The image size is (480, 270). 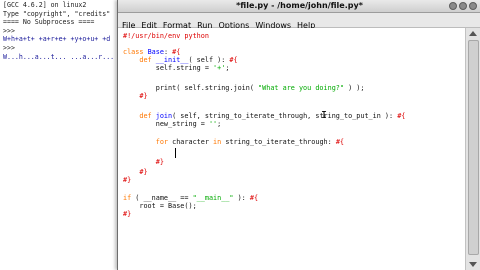 What do you see at coordinates (299, 21) in the screenshot?
I see `menu-bar: File Edit Format Run Options Windows Help` at bounding box center [299, 21].